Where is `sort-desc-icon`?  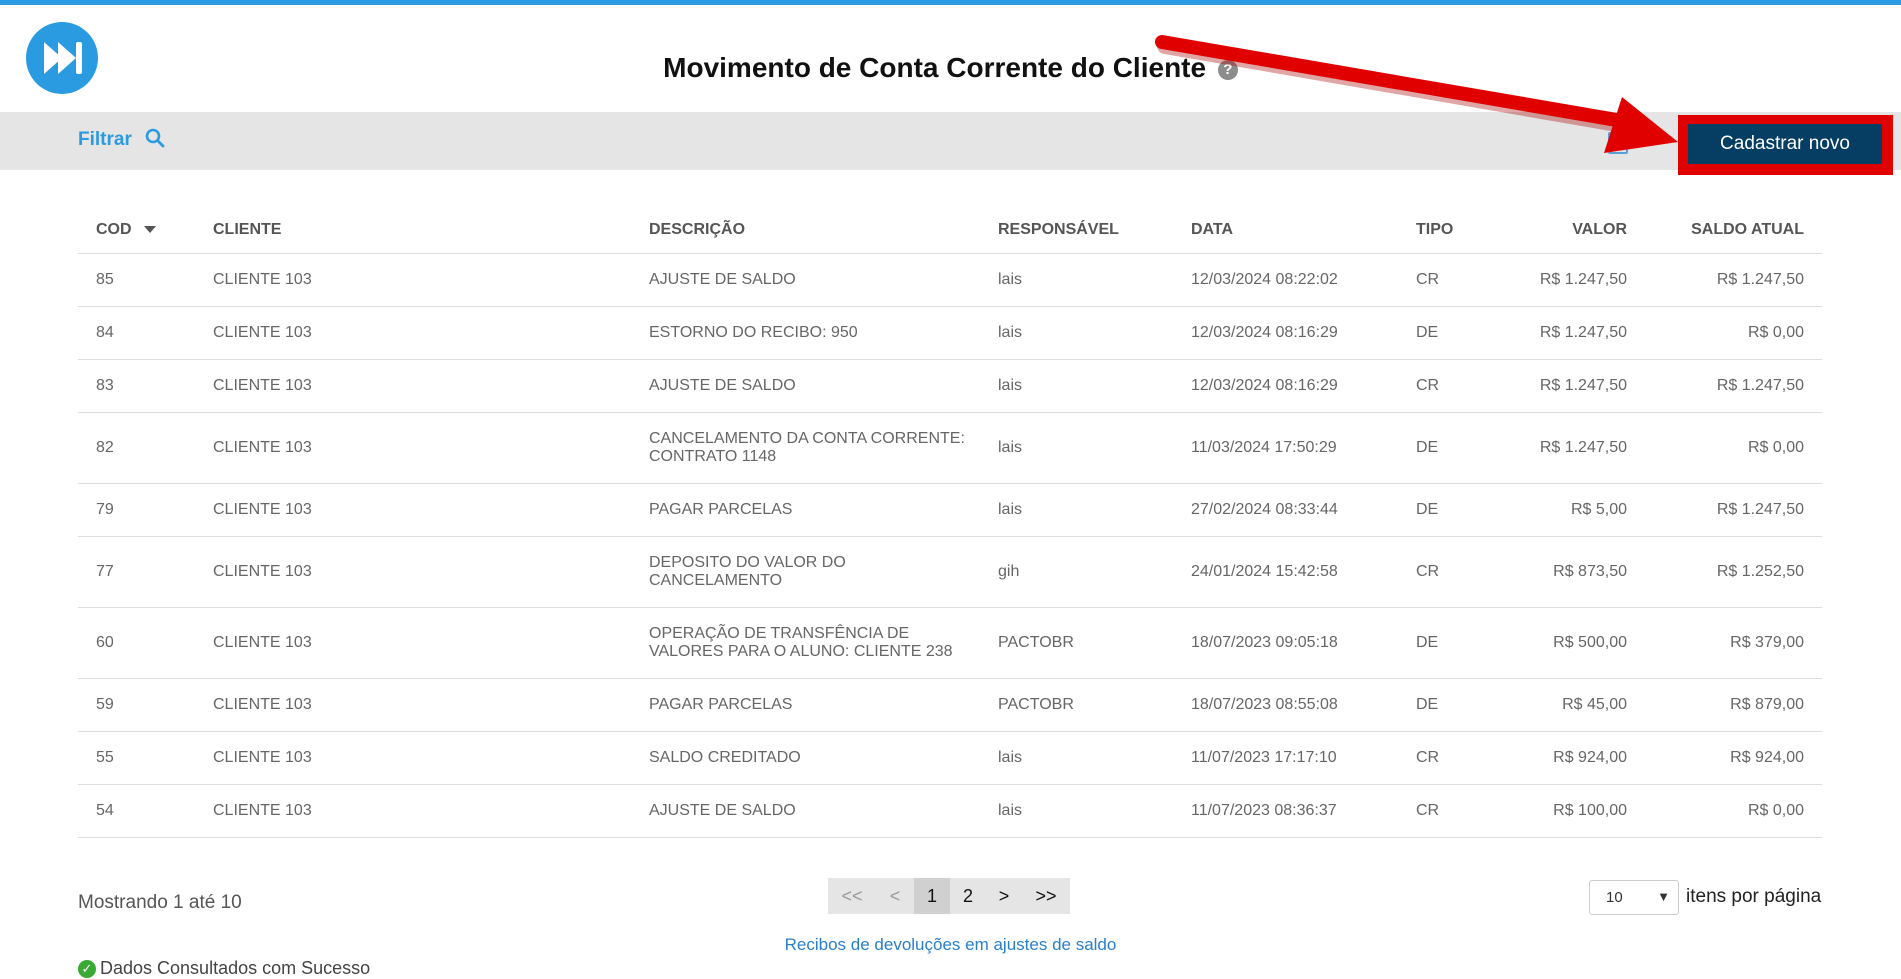
sort-desc-icon is located at coordinates (149, 230).